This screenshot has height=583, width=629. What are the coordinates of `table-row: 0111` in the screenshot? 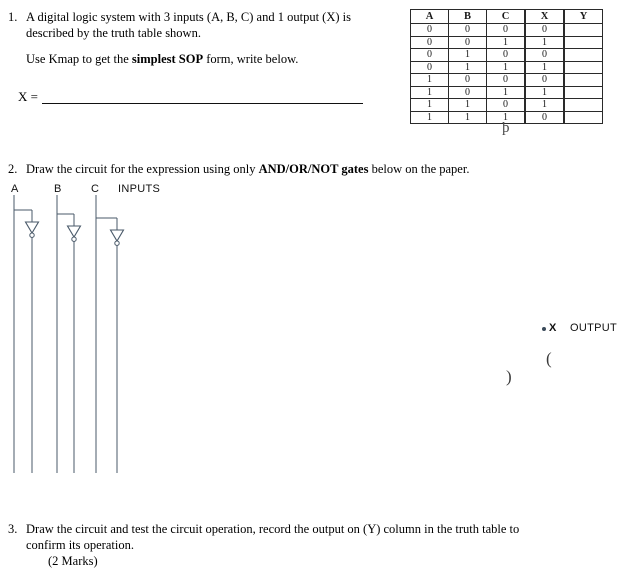 It's located at (506, 67).